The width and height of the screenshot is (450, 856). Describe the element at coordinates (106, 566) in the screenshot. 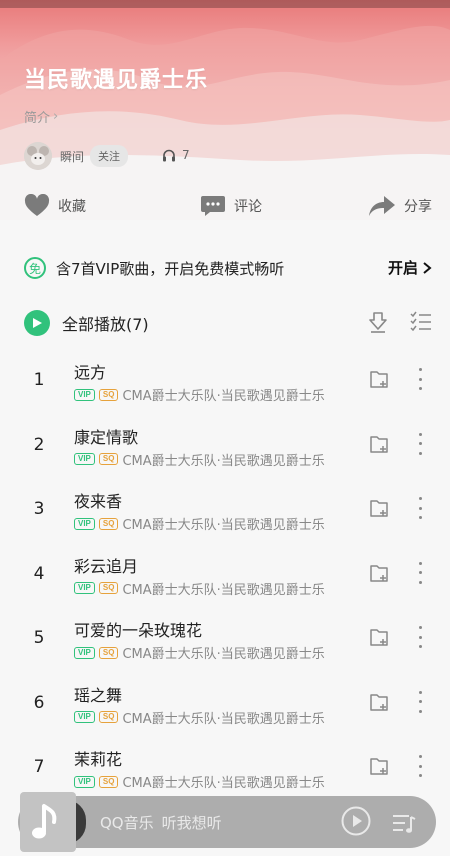

I see `song-name: 彩云追月` at that location.